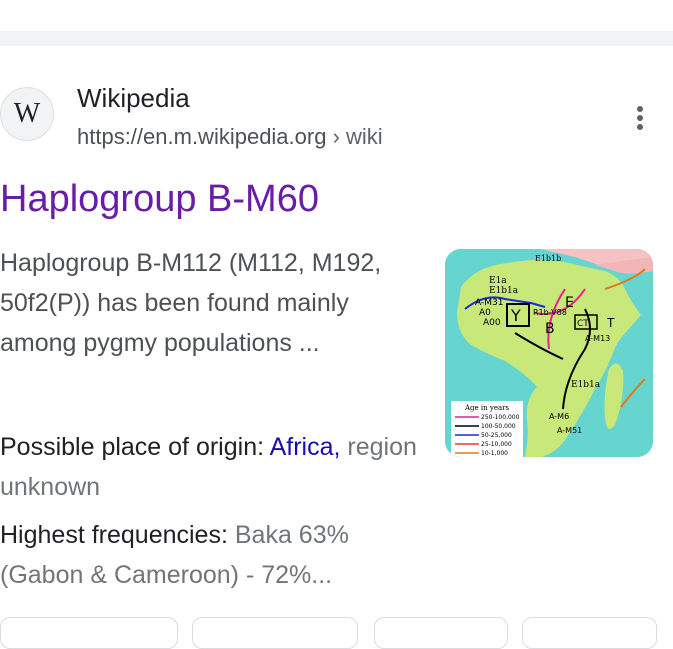 The height and width of the screenshot is (649, 673). Describe the element at coordinates (550, 329) in the screenshot. I see `map-label: B` at that location.